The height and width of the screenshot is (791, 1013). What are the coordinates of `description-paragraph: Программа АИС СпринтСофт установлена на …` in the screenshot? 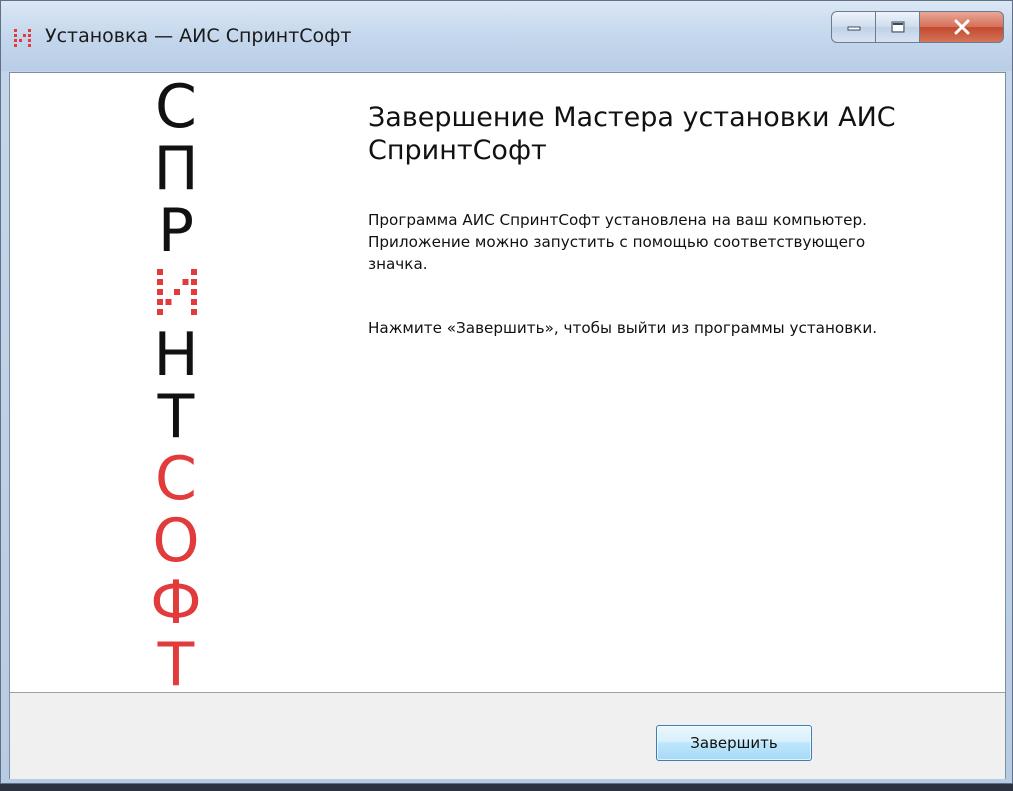 It's located at (617, 242).